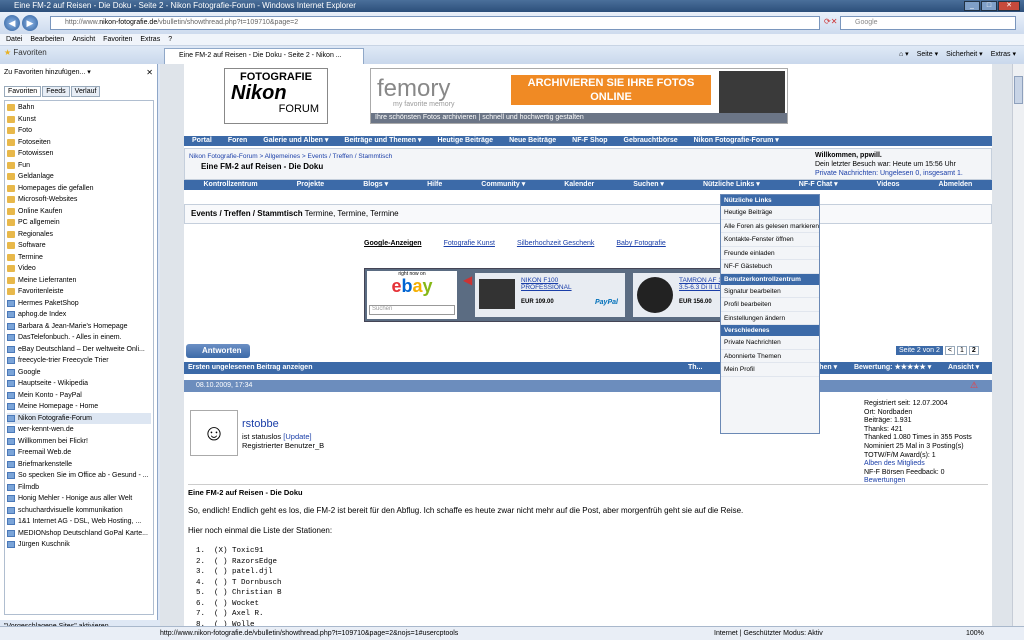 The image size is (1024, 640). What do you see at coordinates (47, 39) in the screenshot?
I see `menu-bearbeiten: Bearbeiten` at bounding box center [47, 39].